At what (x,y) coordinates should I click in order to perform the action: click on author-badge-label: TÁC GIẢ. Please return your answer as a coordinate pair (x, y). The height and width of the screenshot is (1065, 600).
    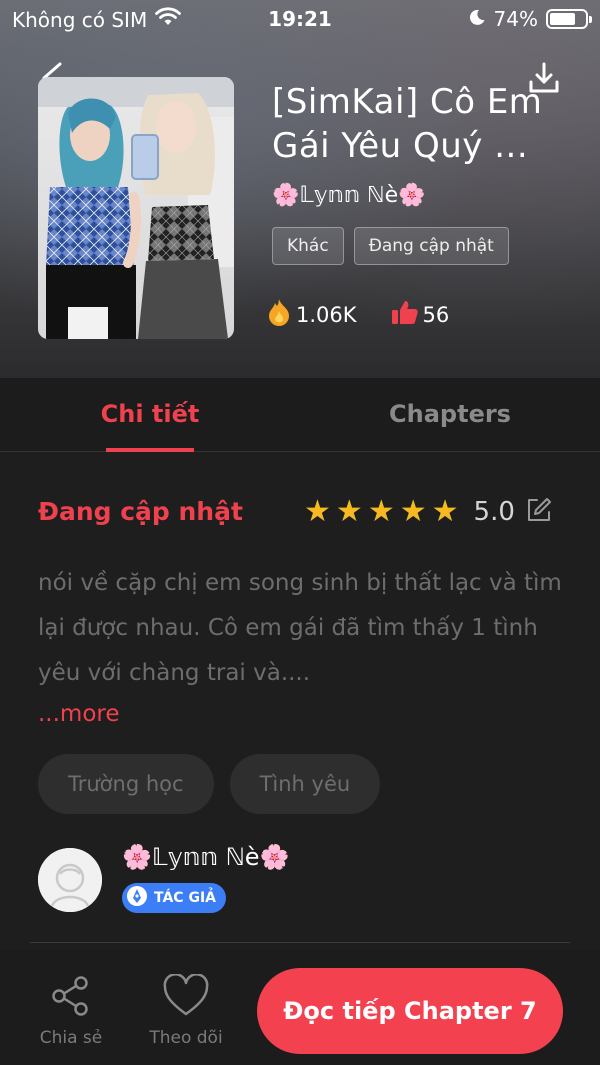
    Looking at the image, I should click on (185, 898).